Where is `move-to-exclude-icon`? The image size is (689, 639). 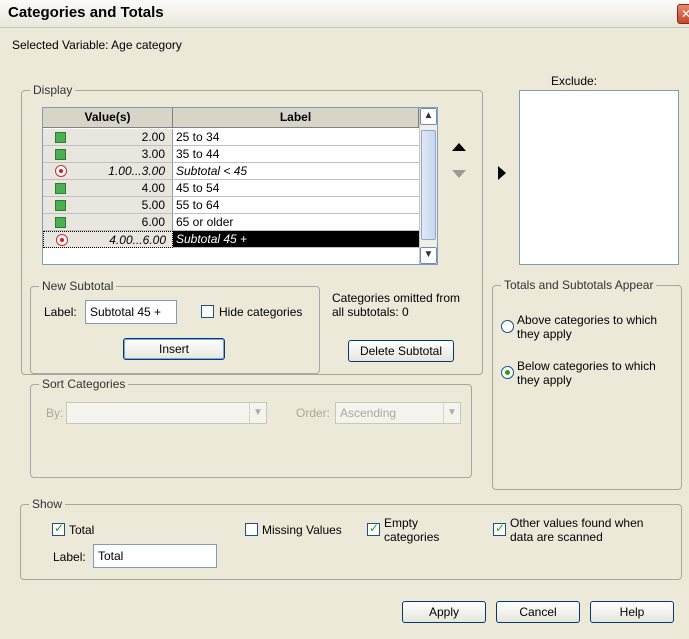
move-to-exclude-icon is located at coordinates (502, 173).